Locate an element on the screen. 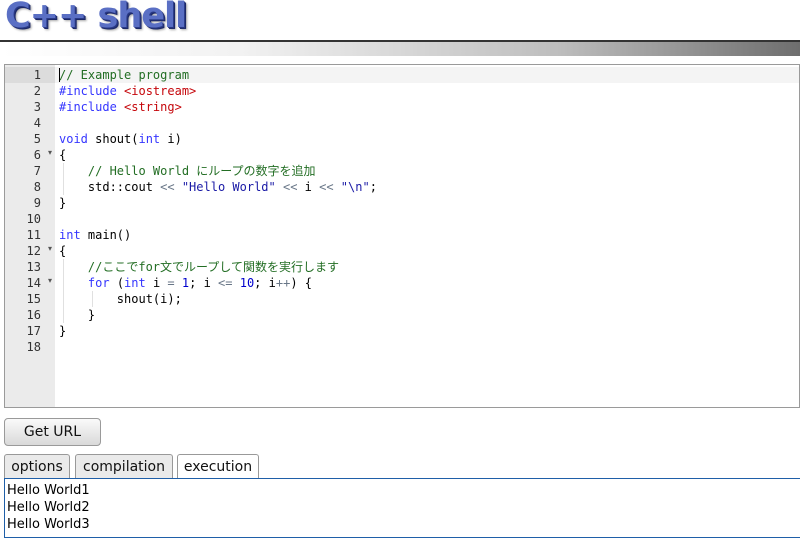 Image resolution: width=800 pixels, height=538 pixels. code-line: 2 #include <iostream> is located at coordinates (402, 91).